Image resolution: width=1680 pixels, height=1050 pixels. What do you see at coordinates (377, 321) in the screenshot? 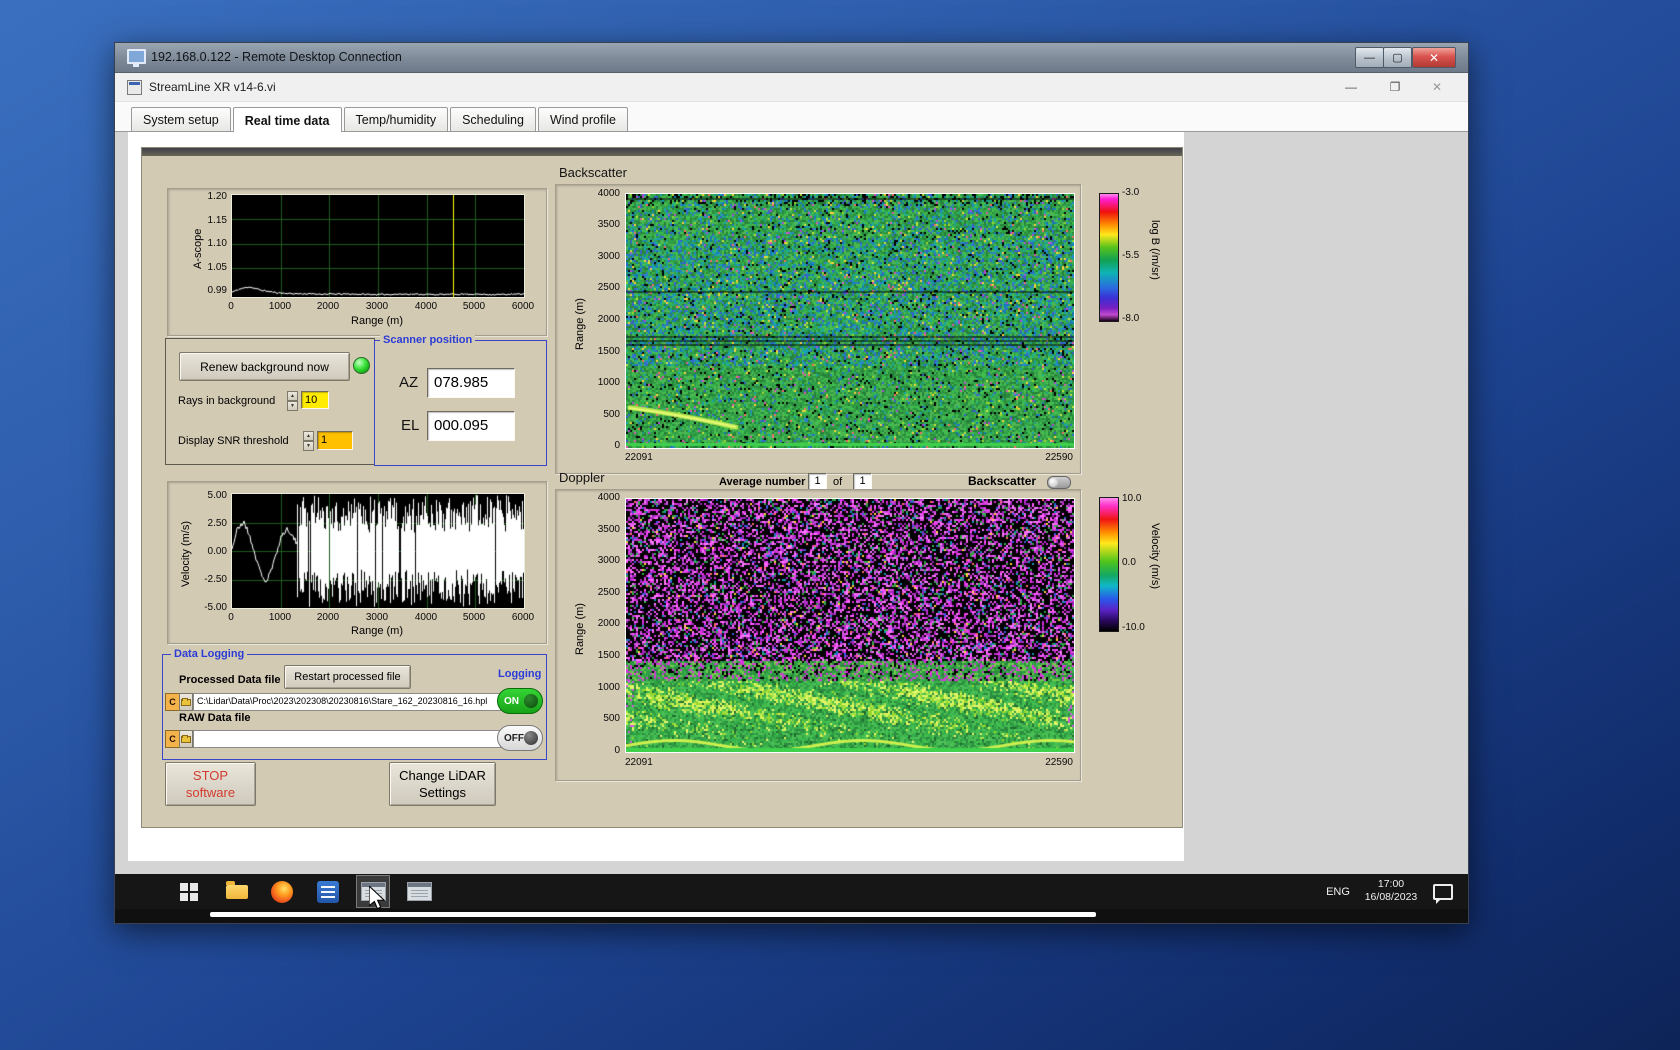
I see `ascope-xlabel: Range (m)` at bounding box center [377, 321].